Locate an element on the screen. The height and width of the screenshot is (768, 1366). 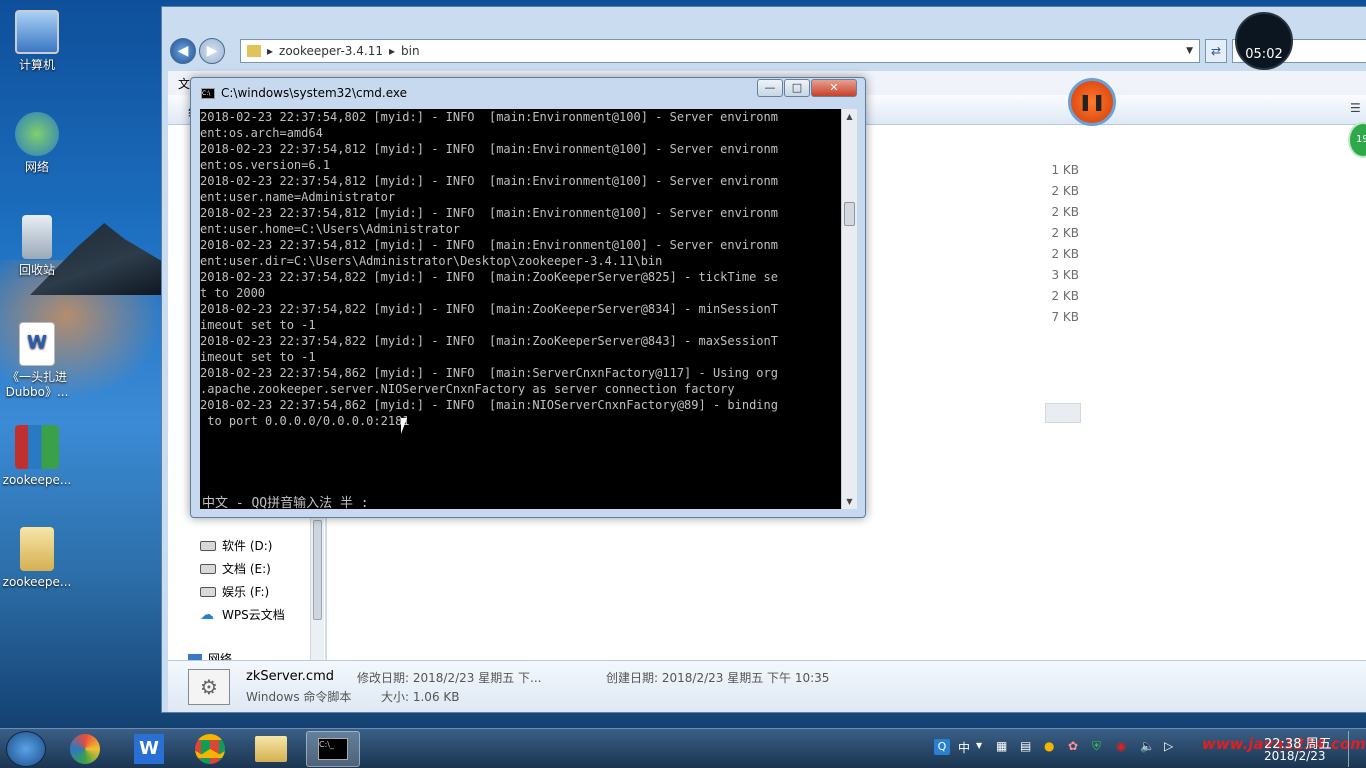
cmd-icon: C:\ is located at coordinates (208, 93).